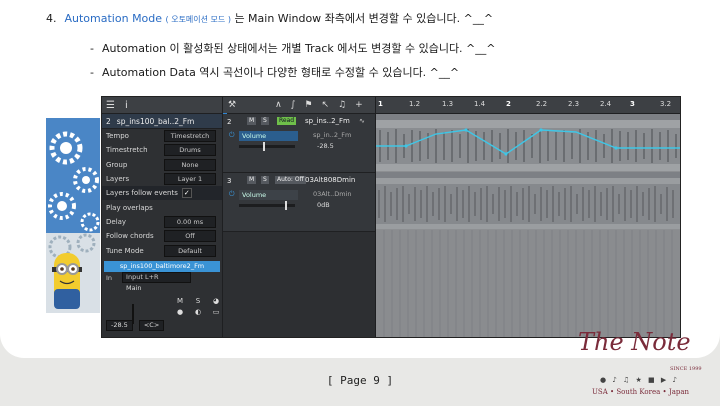 The image size is (720, 406). I want to click on row-value: Default, so click(190, 250).